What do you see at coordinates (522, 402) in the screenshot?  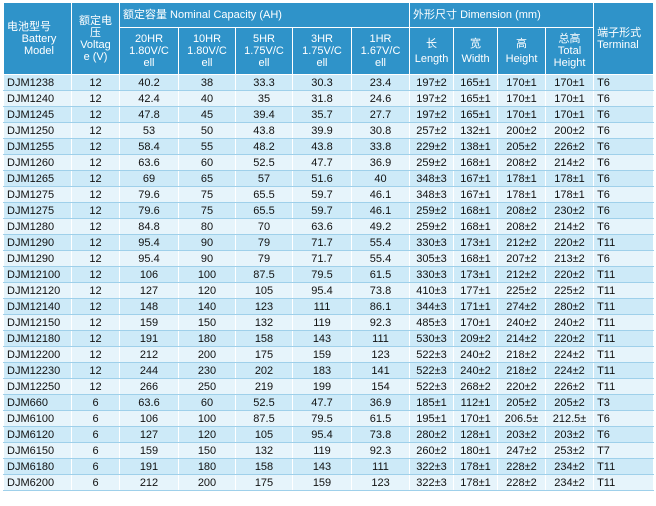 I see `cell-height: 205±2` at bounding box center [522, 402].